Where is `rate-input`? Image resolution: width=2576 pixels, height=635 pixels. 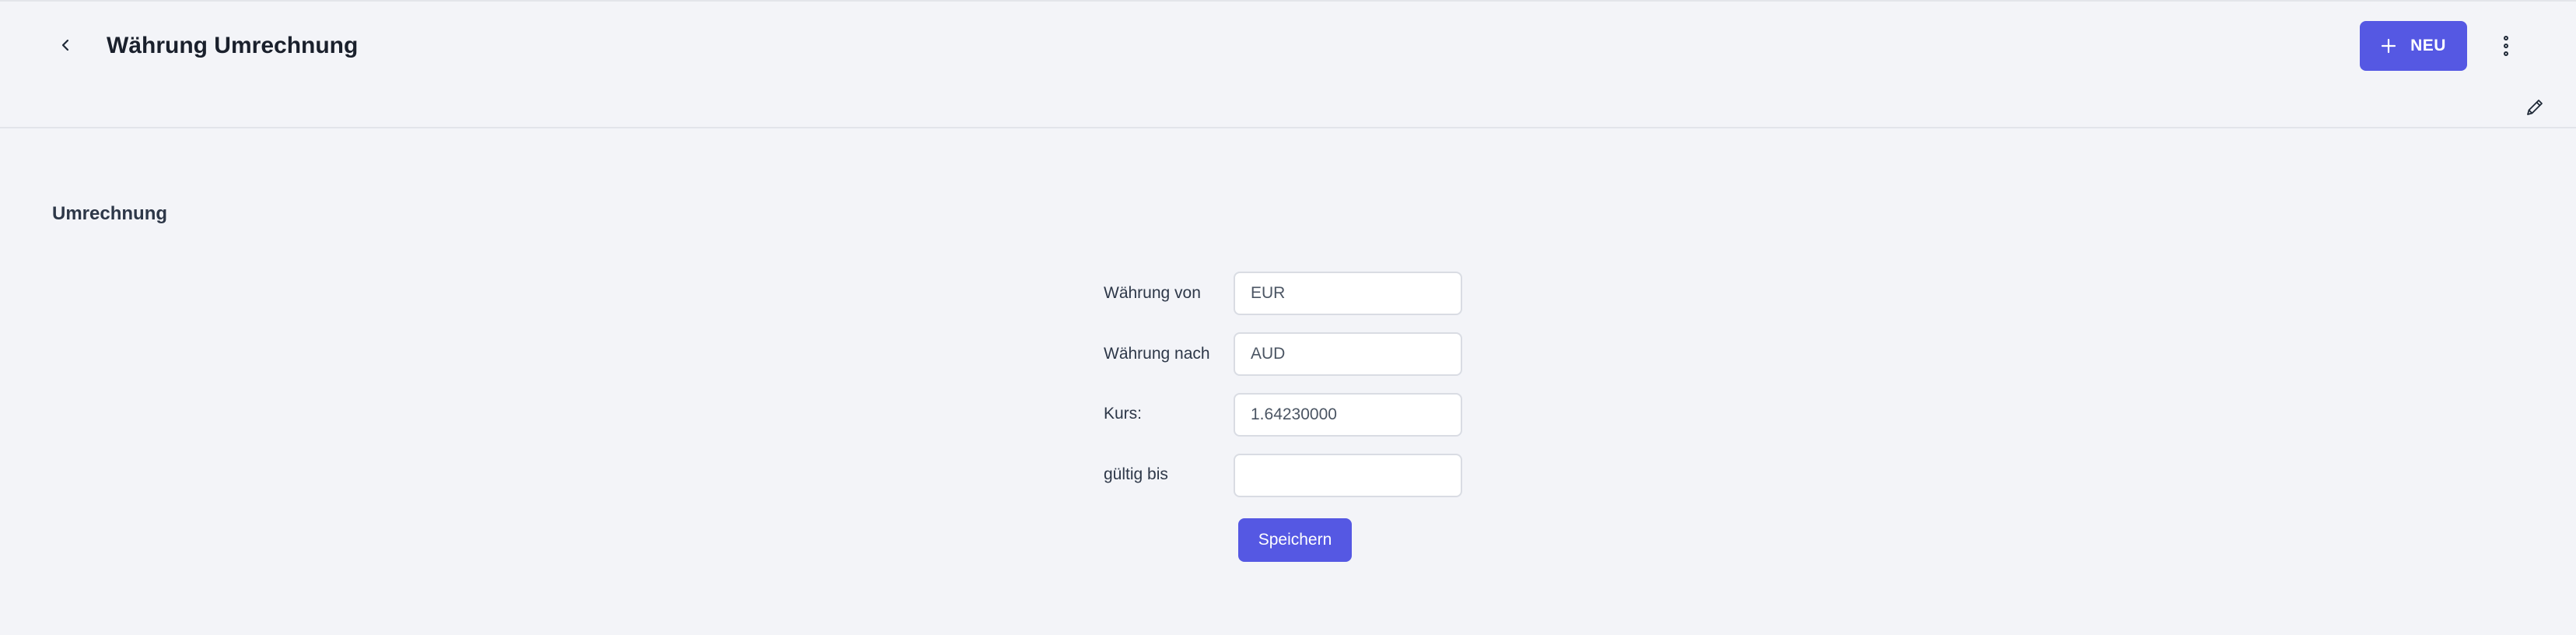 rate-input is located at coordinates (1348, 415).